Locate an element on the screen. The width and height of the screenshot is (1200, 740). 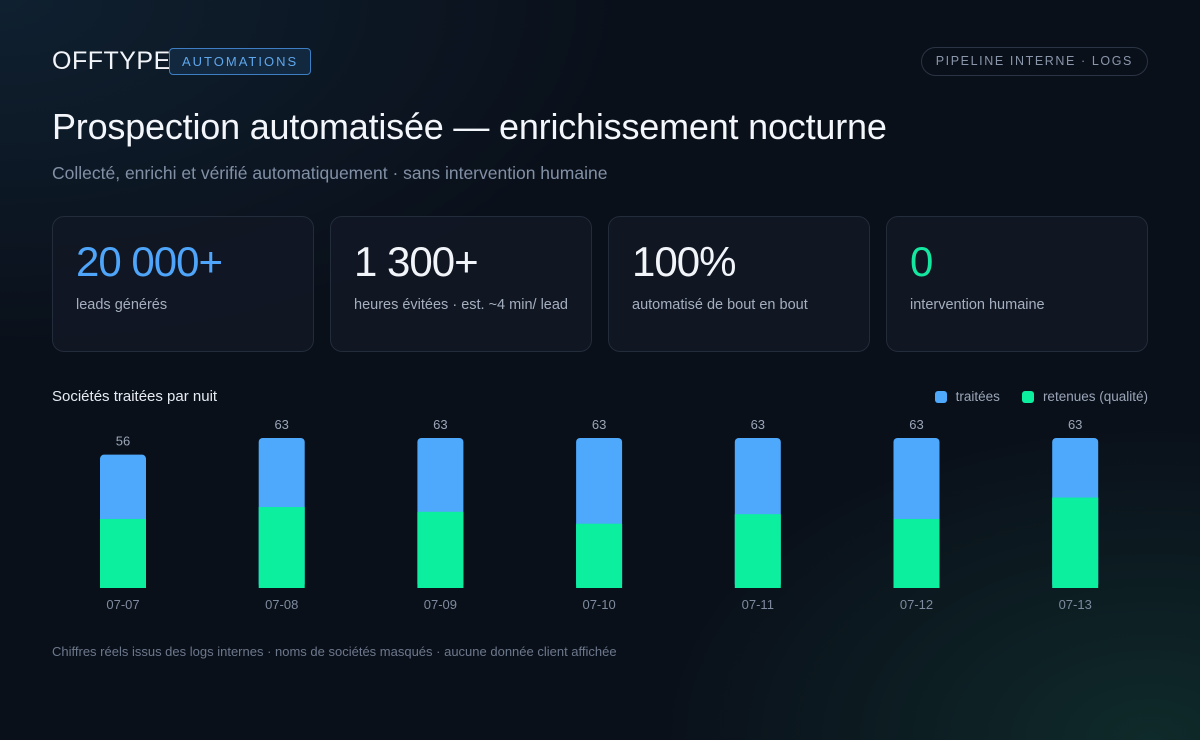
x-tick-label: 07-08 is located at coordinates (281, 604).